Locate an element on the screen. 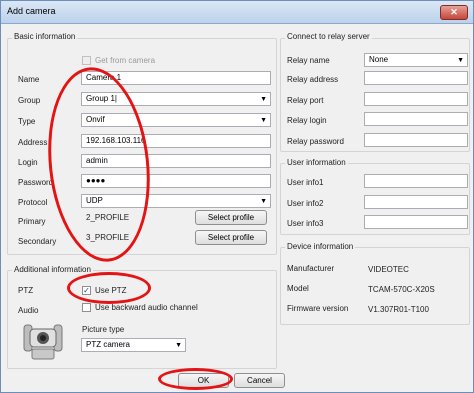  picture-type-label: Picture type is located at coordinates (103, 329).